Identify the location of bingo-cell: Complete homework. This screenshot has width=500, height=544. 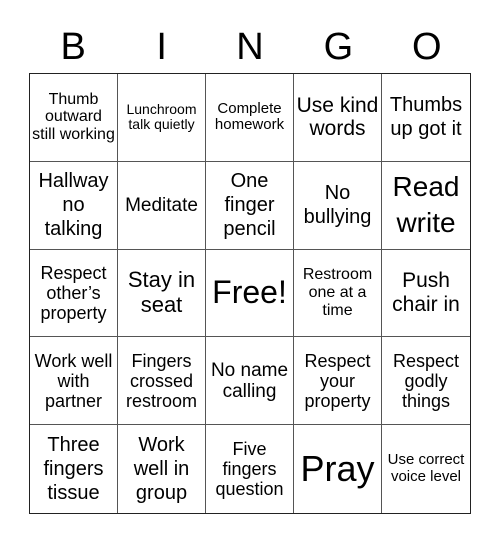
(250, 118).